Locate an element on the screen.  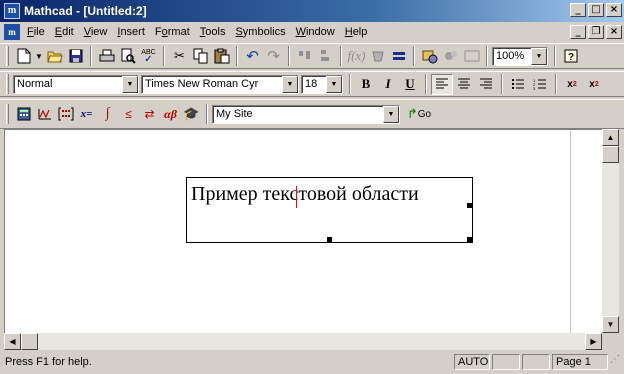
doc-minimize-button: _ is located at coordinates (578, 32).